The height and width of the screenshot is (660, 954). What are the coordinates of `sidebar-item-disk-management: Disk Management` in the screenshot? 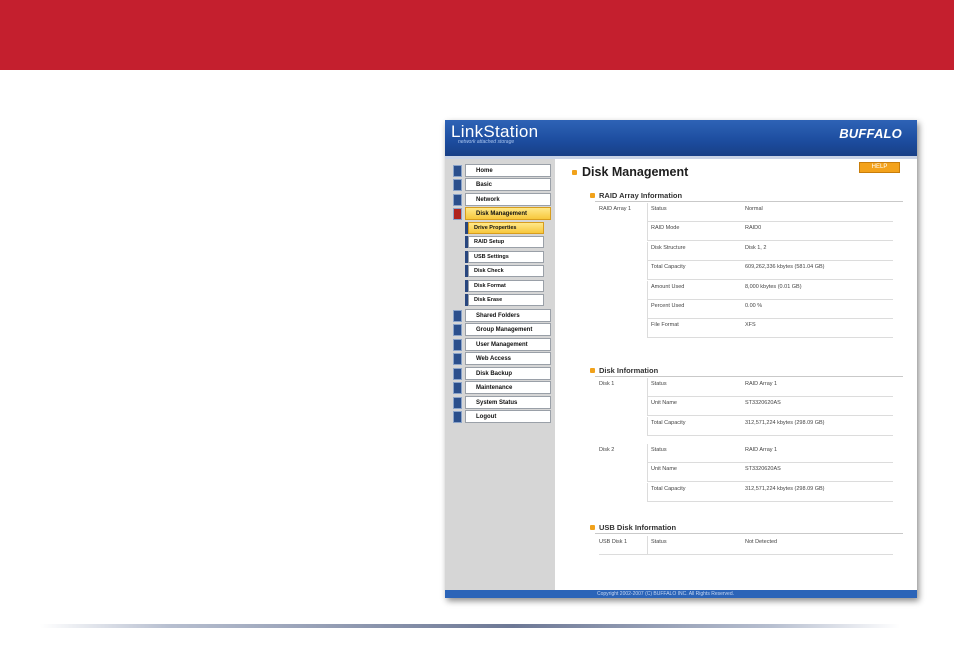 It's located at (502, 213).